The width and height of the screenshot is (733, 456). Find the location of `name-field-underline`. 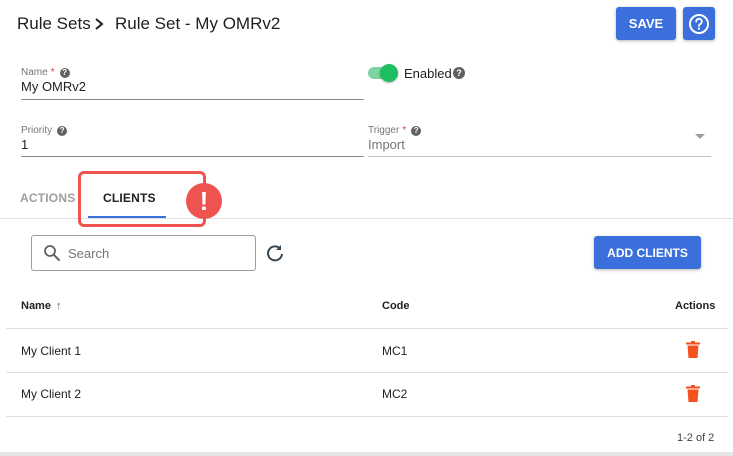

name-field-underline is located at coordinates (192, 99).